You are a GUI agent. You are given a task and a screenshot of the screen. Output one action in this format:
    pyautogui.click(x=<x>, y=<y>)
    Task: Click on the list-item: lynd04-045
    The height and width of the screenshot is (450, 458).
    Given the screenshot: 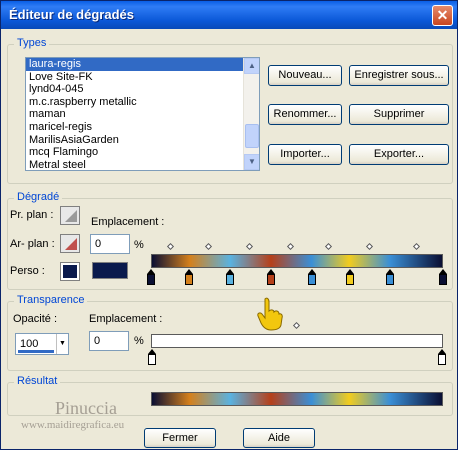 What is the action you would take?
    pyautogui.click(x=142, y=89)
    